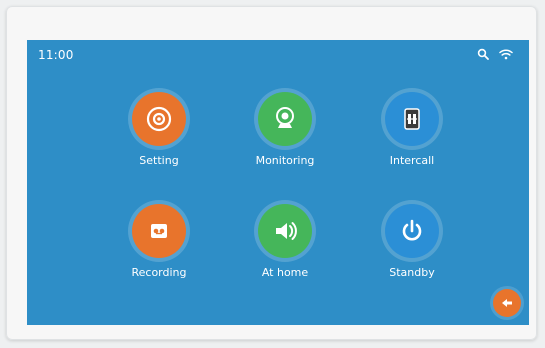  What do you see at coordinates (159, 160) in the screenshot?
I see `app-label-setting: Setting` at bounding box center [159, 160].